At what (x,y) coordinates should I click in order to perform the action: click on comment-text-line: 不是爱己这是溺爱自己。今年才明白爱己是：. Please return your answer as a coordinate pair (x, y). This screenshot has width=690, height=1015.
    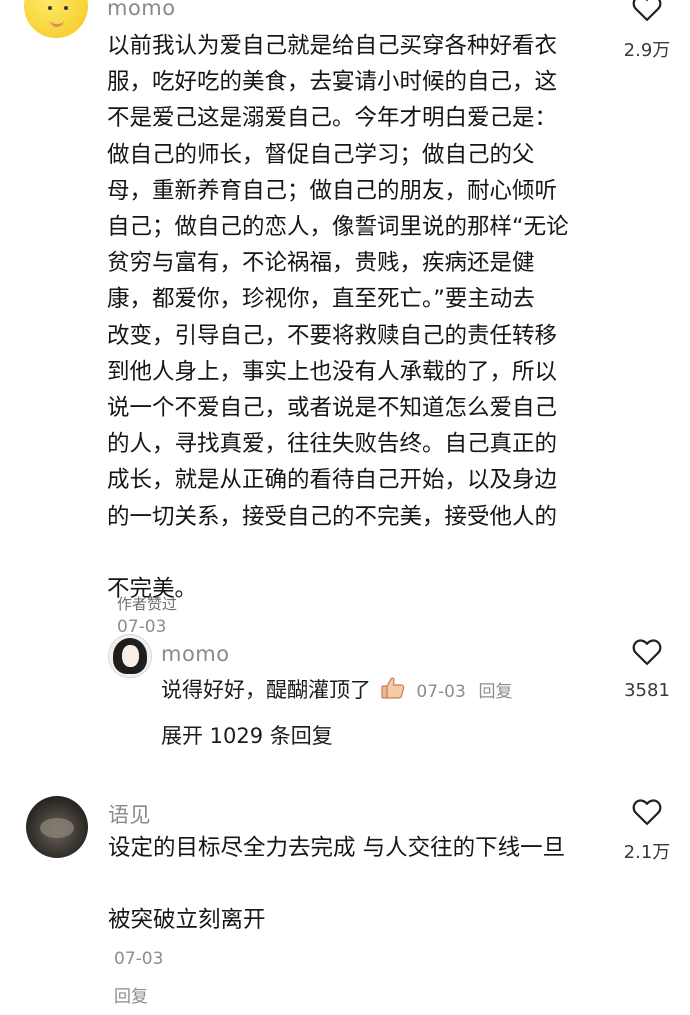
    Looking at the image, I should click on (332, 118).